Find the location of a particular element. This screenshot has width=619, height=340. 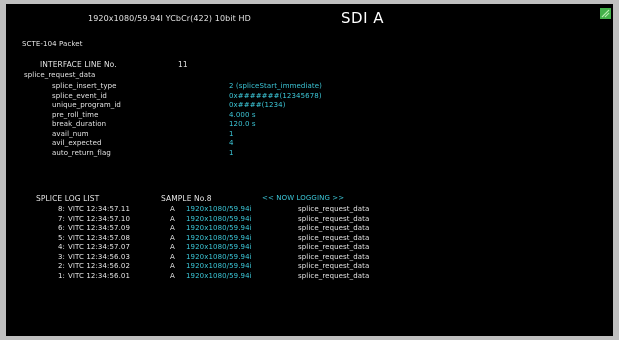

packet-title: SCTE-104 Packet is located at coordinates (52, 44).